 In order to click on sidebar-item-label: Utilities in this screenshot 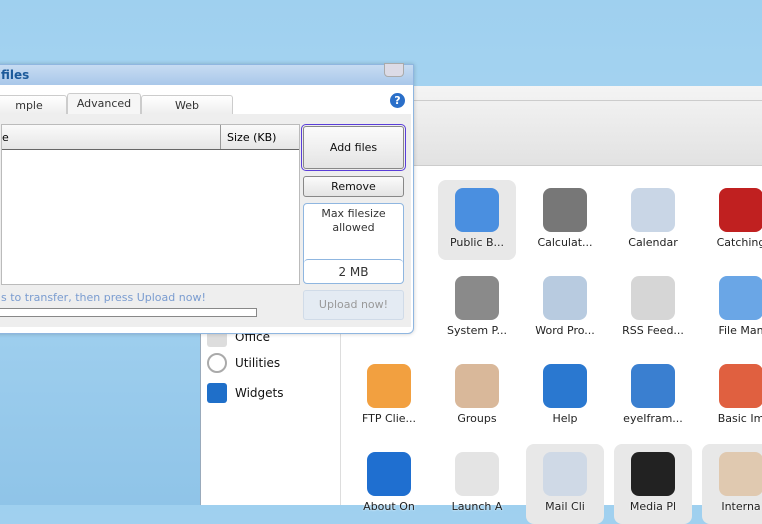, I will do `click(258, 363)`.